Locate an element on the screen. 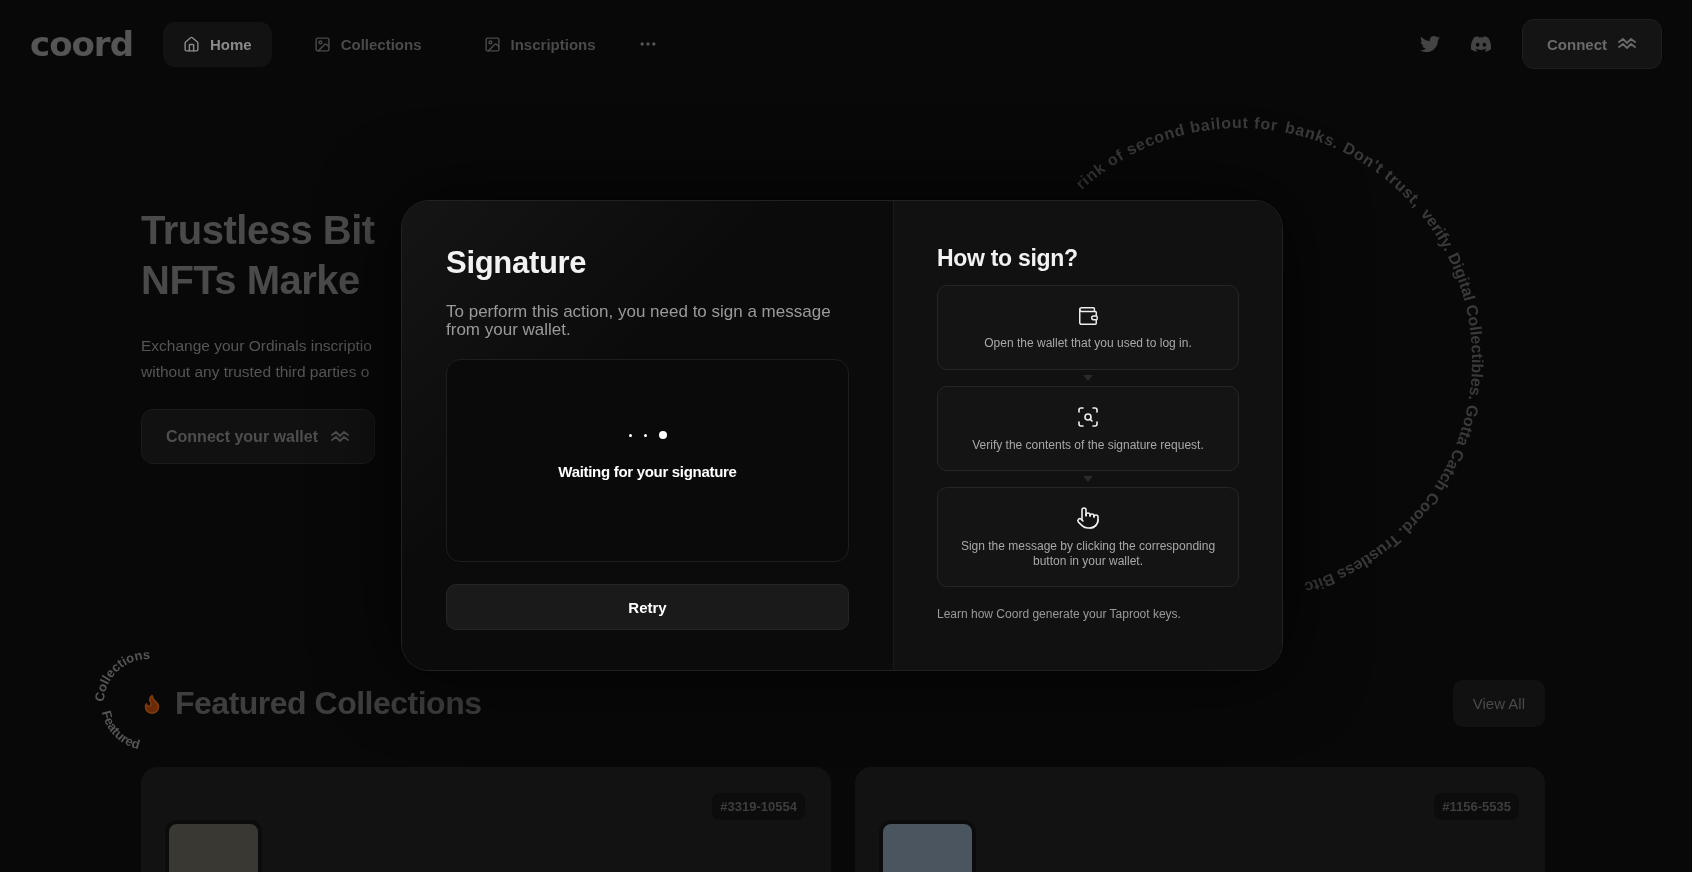 The width and height of the screenshot is (1692, 872). nav-tab: Inscriptions is located at coordinates (539, 44).